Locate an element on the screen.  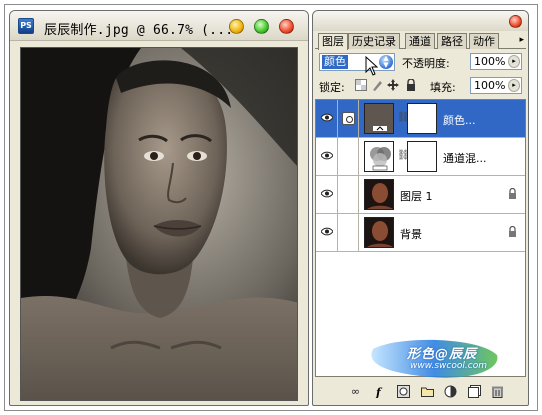
fill-value: 100% is located at coordinates (490, 85).